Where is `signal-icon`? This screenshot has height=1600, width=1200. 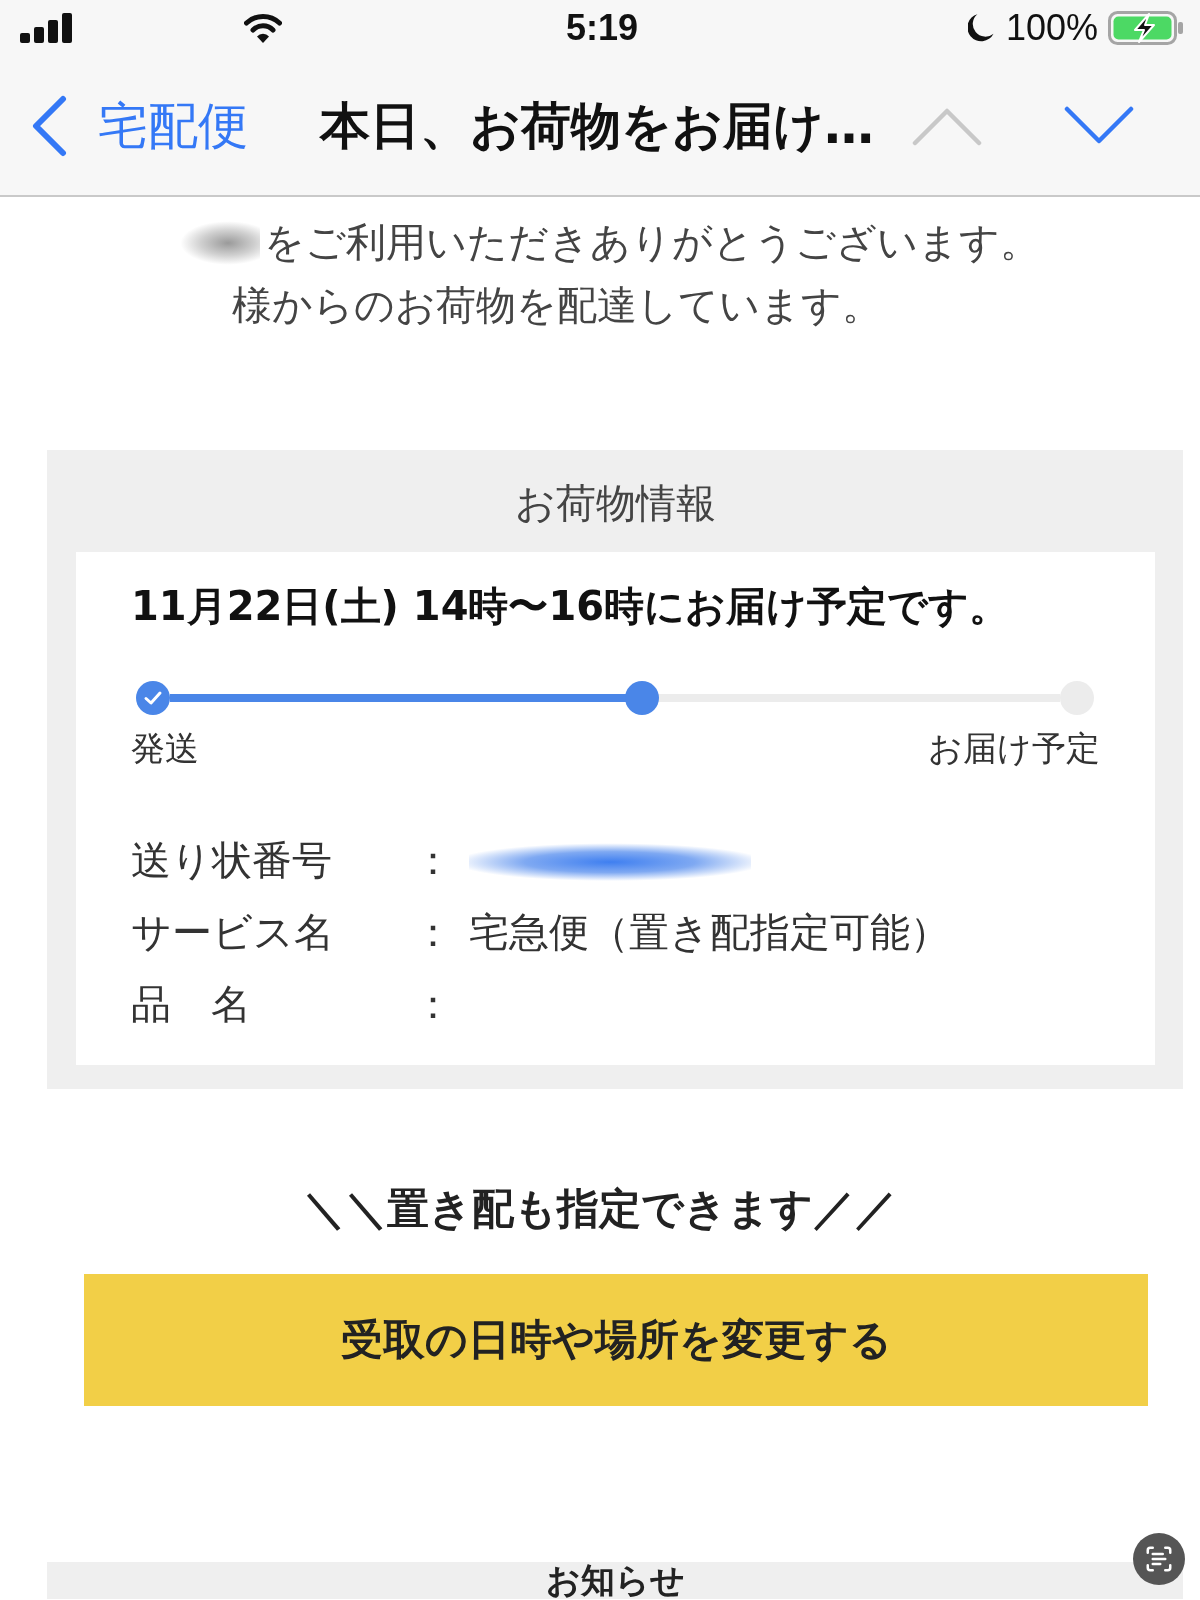 signal-icon is located at coordinates (47, 28).